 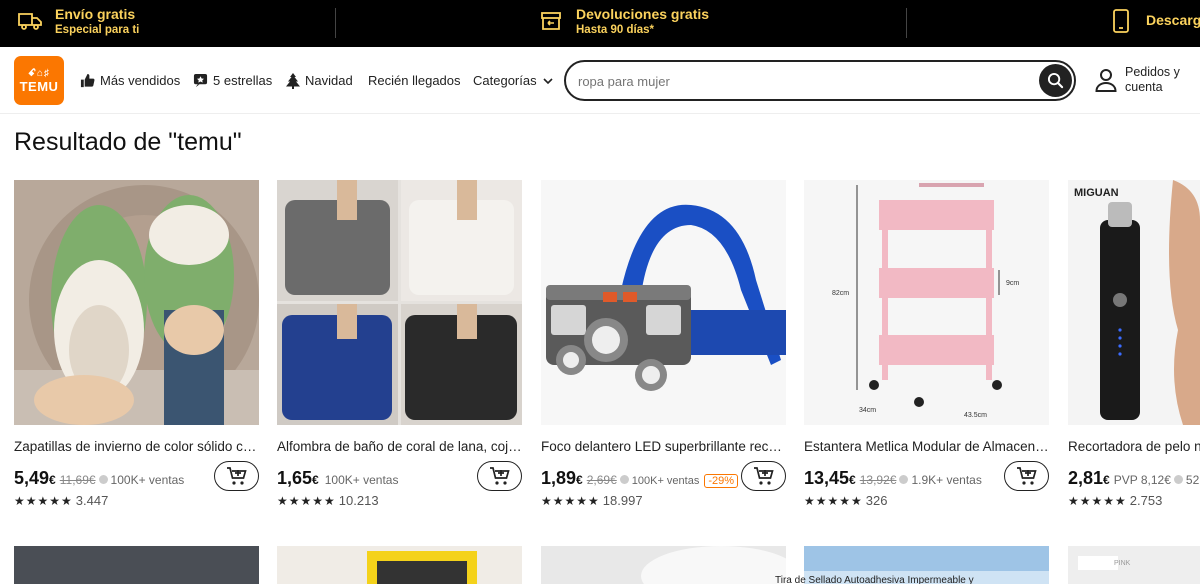 What do you see at coordinates (878, 480) in the screenshot?
I see `old-price: 13,92€` at bounding box center [878, 480].